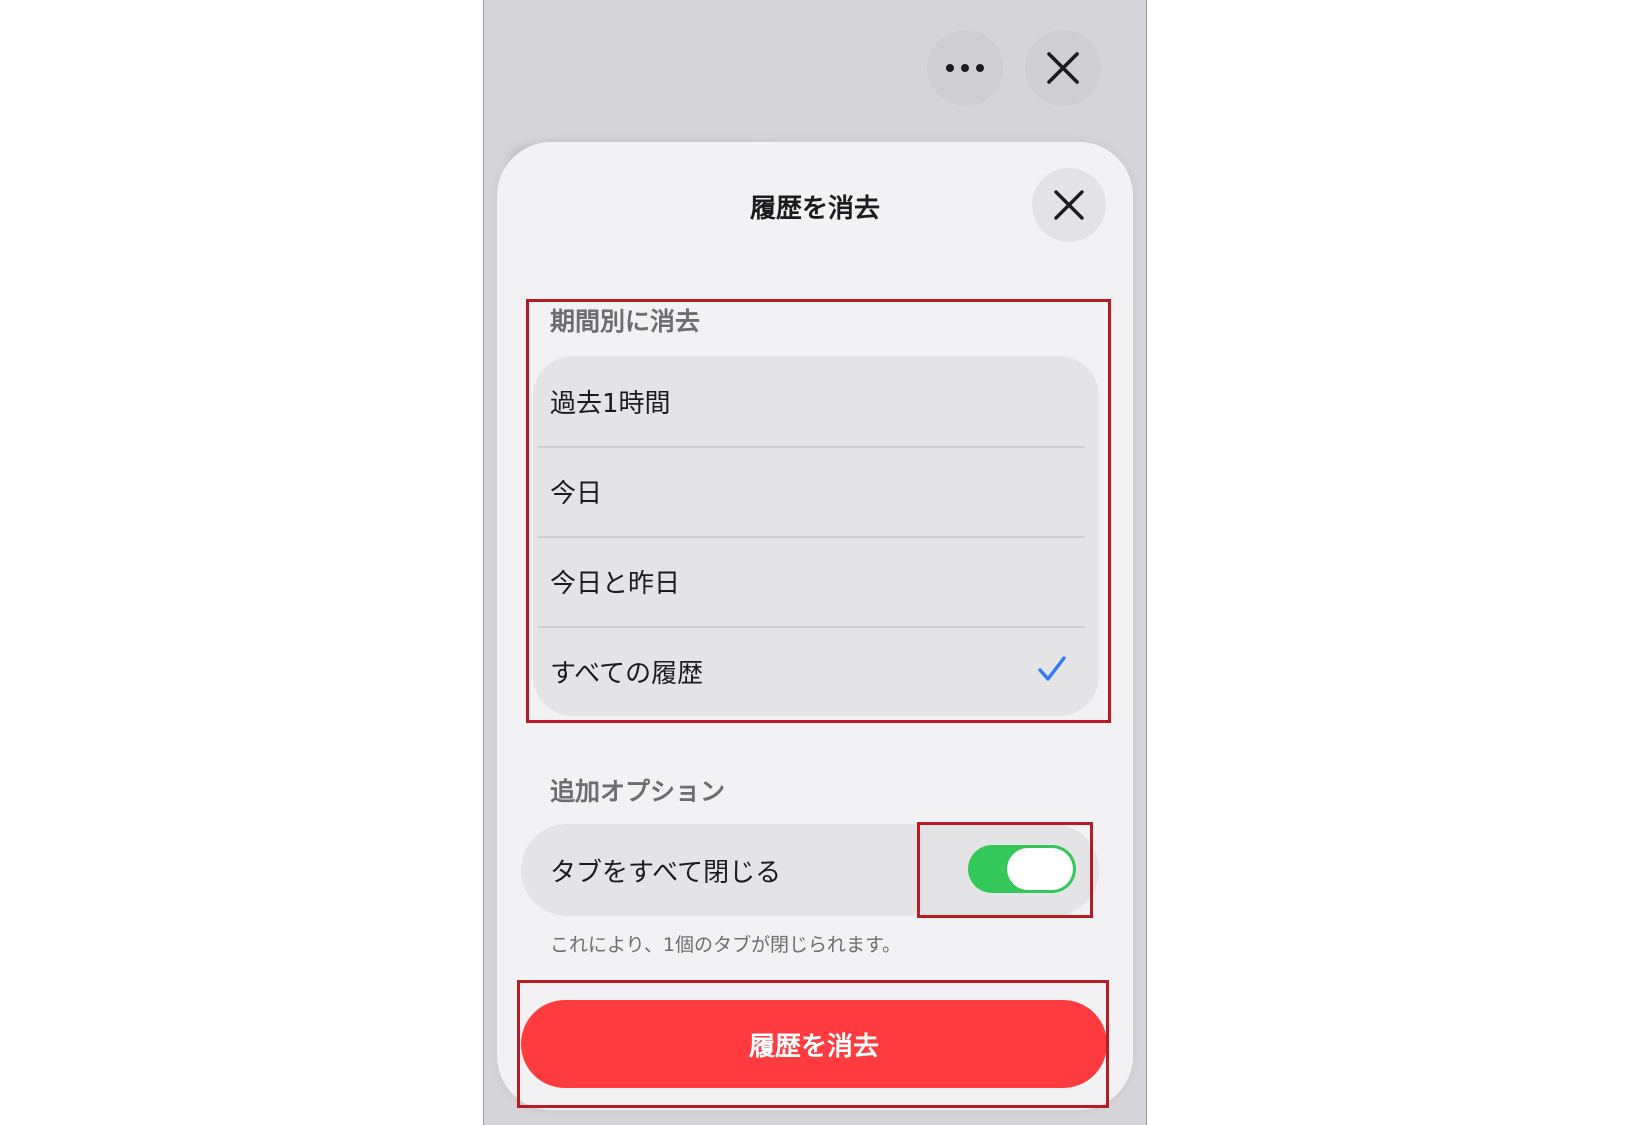 The width and height of the screenshot is (1625, 1125). Describe the element at coordinates (1052, 668) in the screenshot. I see `checkmark-icon` at that location.